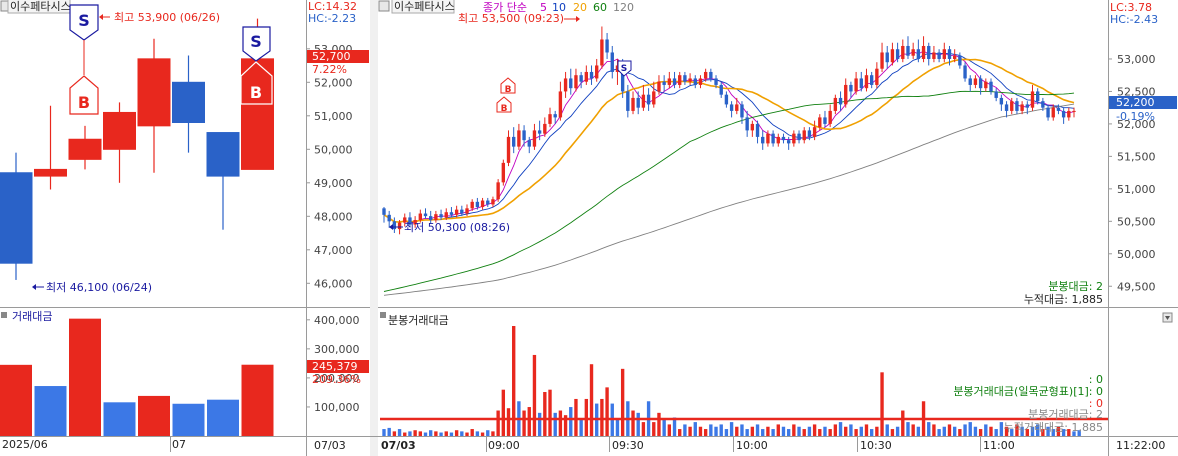 The width and height of the screenshot is (1178, 456). I want to click on left-volume-pane-icon, so click(4, 315).